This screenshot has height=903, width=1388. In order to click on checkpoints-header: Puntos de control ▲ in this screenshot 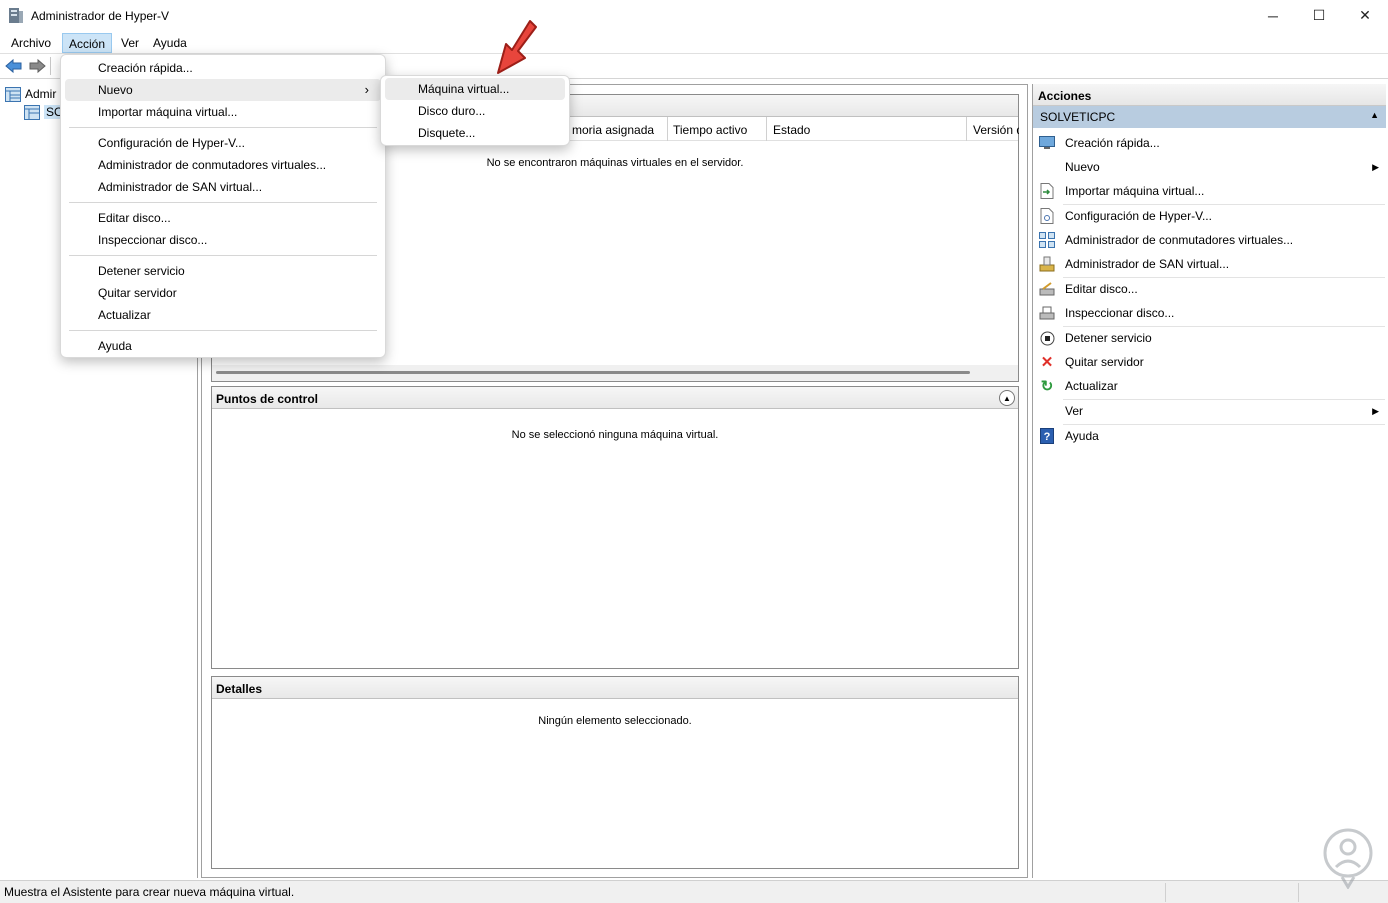, I will do `click(615, 398)`.